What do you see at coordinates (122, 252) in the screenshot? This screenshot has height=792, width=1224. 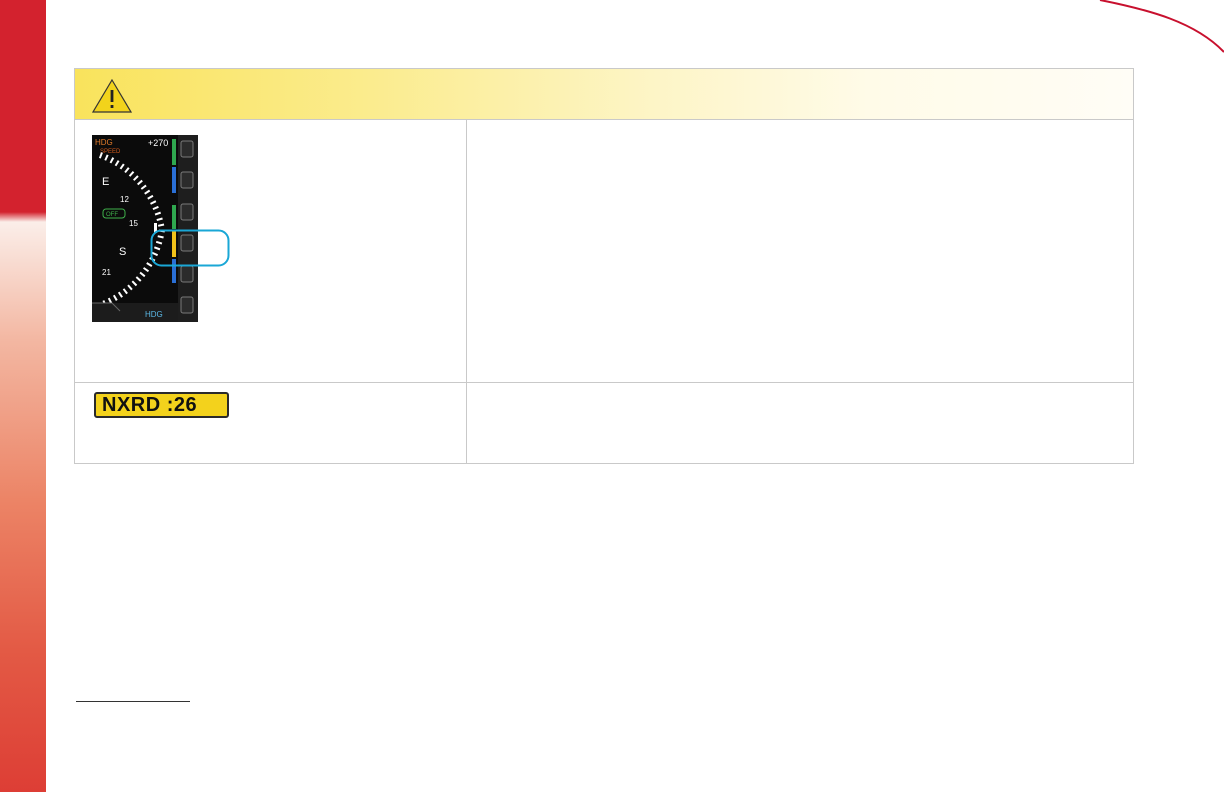 I see `compass-label-s: S` at bounding box center [122, 252].